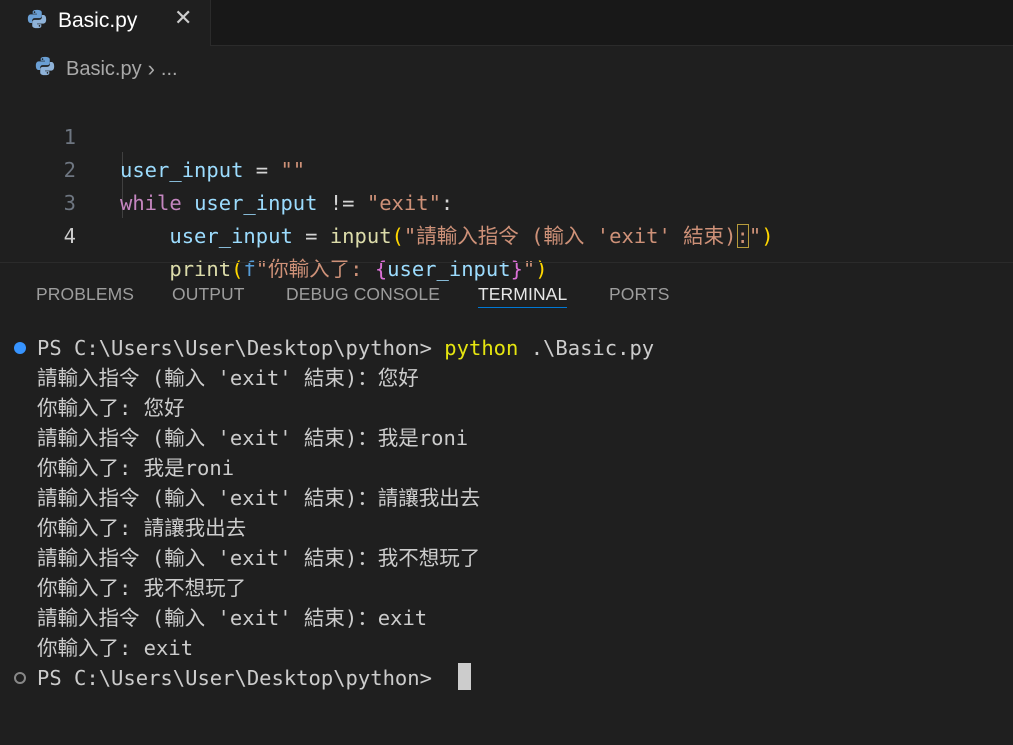  I want to click on command-success-icon, so click(20, 348).